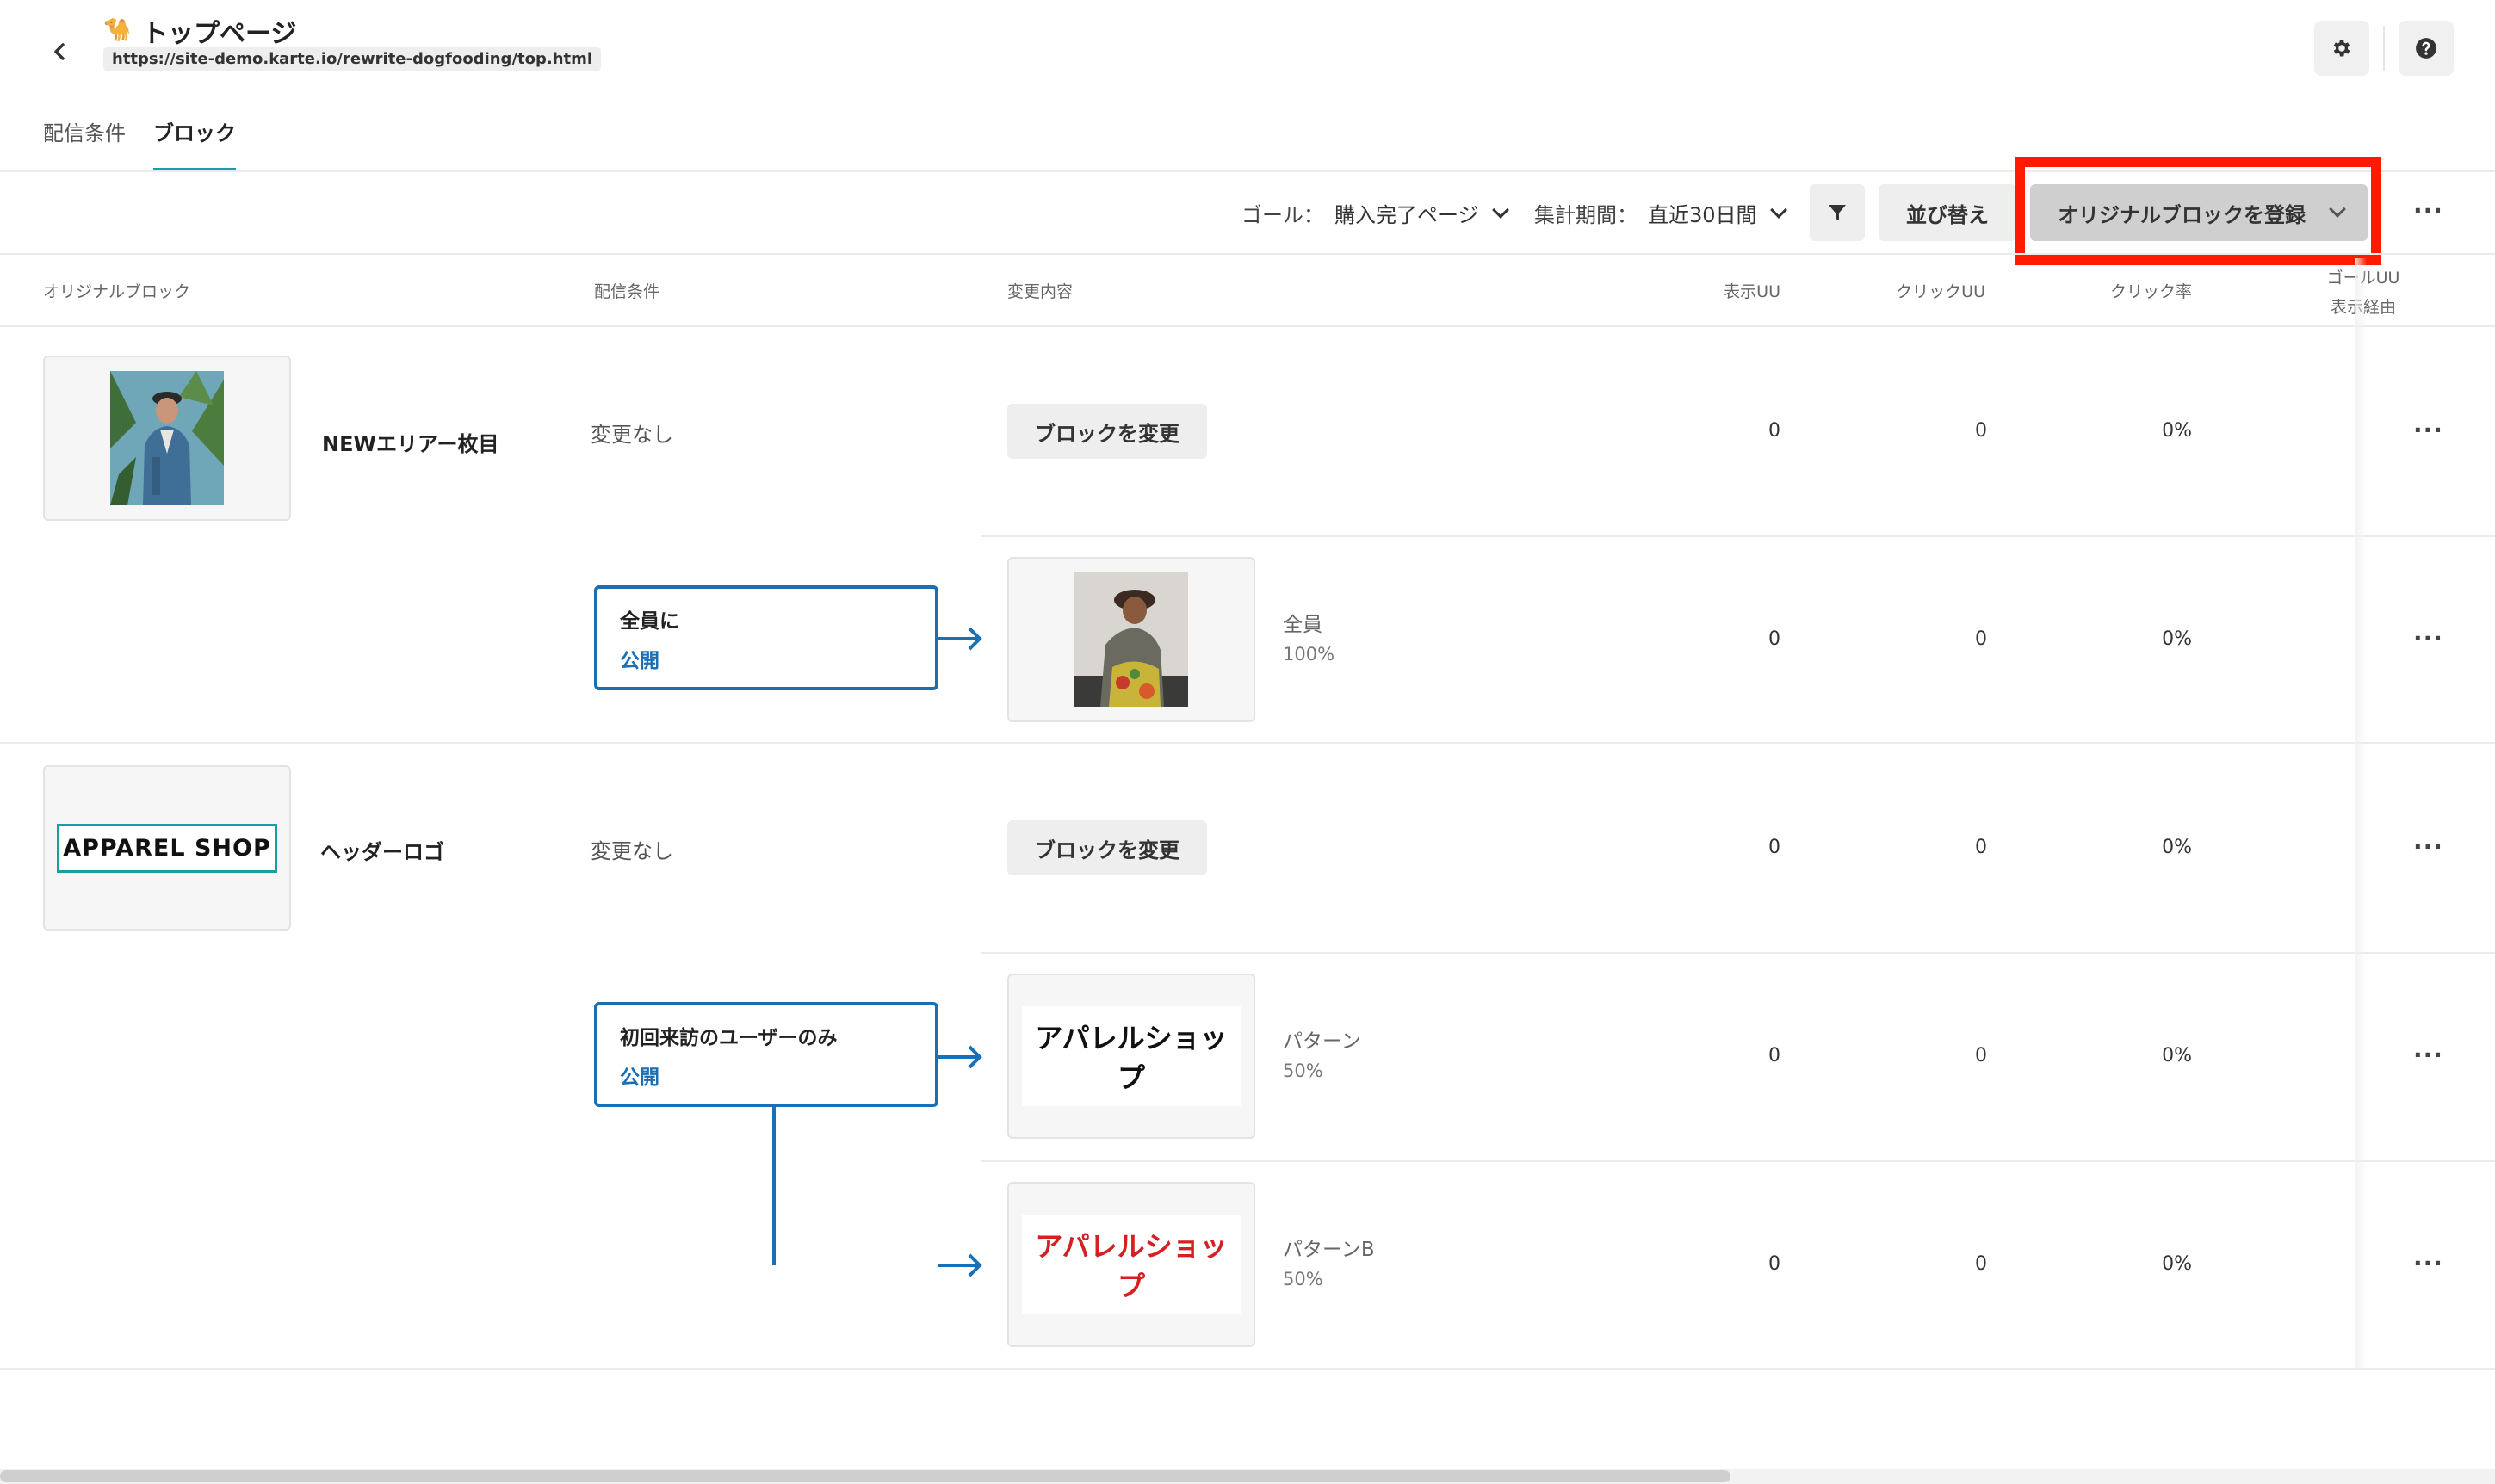 Image resolution: width=2495 pixels, height=1484 pixels. I want to click on block-divider, so click(1247, 743).